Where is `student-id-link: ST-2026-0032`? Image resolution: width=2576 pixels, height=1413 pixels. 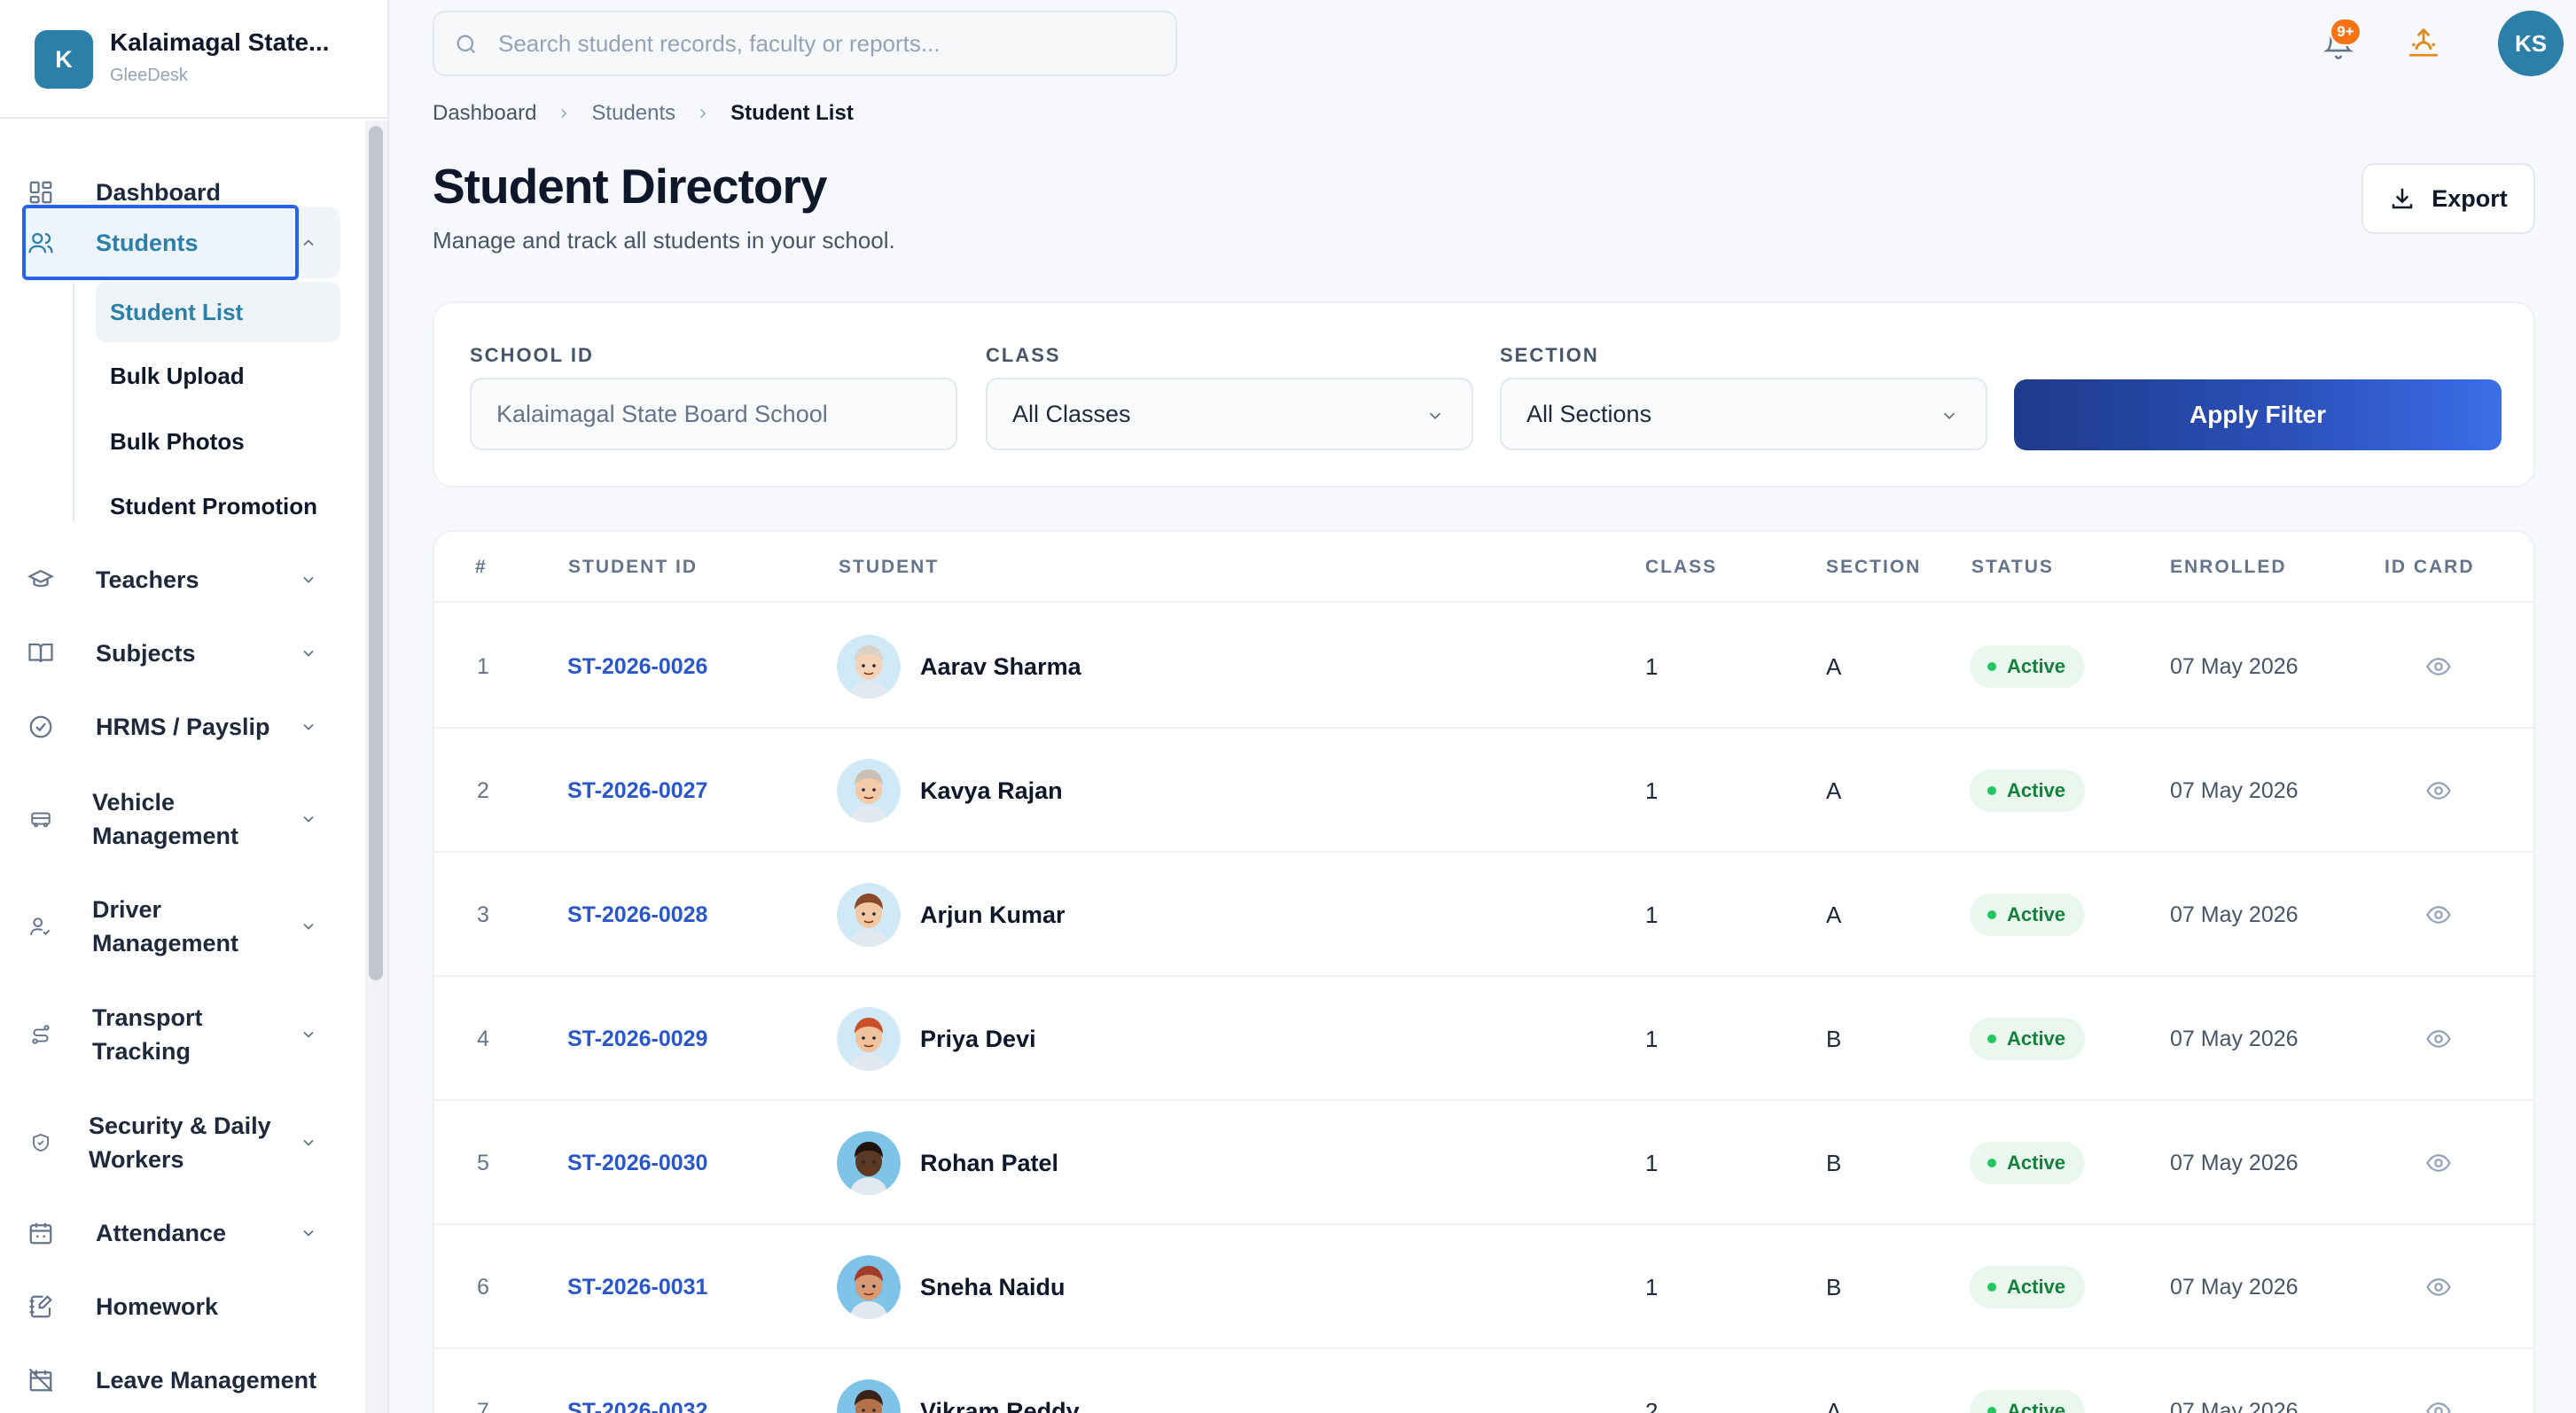 student-id-link: ST-2026-0032 is located at coordinates (637, 1381).